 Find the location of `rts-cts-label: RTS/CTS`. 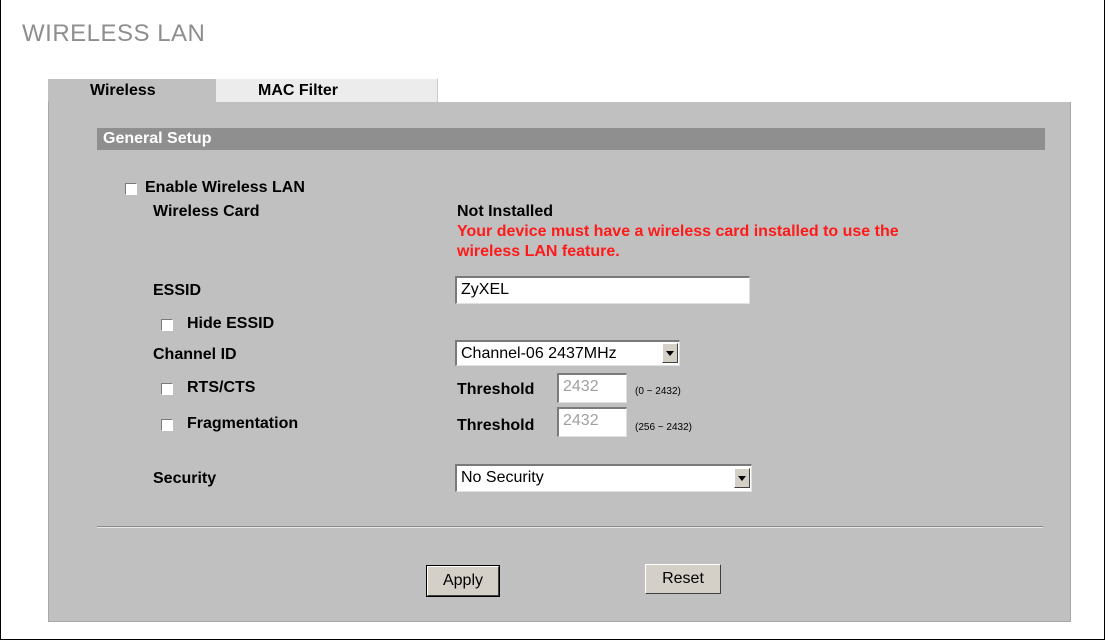

rts-cts-label: RTS/CTS is located at coordinates (221, 387).